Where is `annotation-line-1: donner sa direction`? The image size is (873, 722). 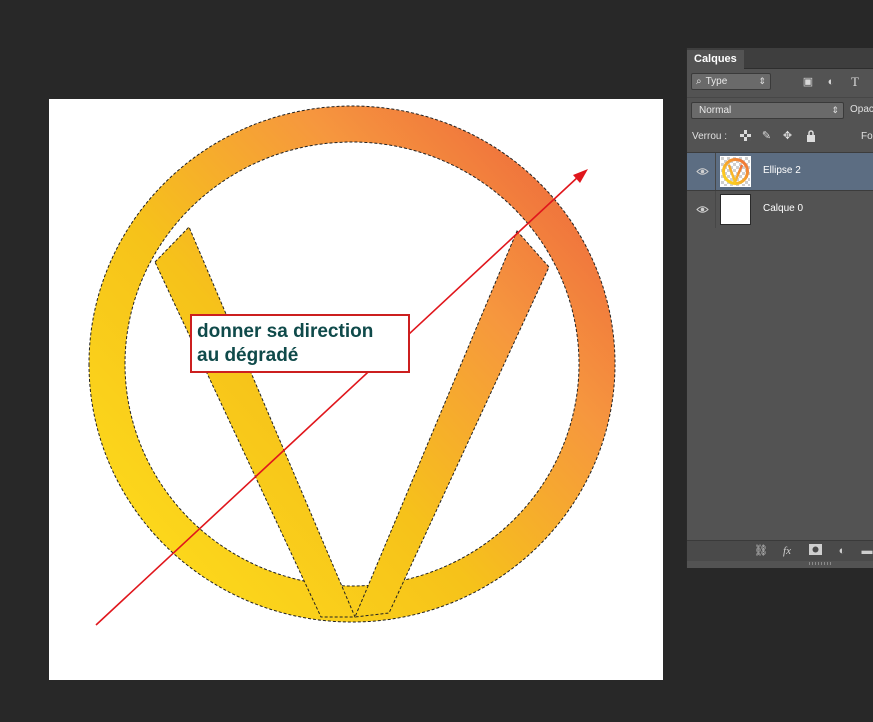
annotation-line-1: donner sa direction is located at coordinates (285, 331).